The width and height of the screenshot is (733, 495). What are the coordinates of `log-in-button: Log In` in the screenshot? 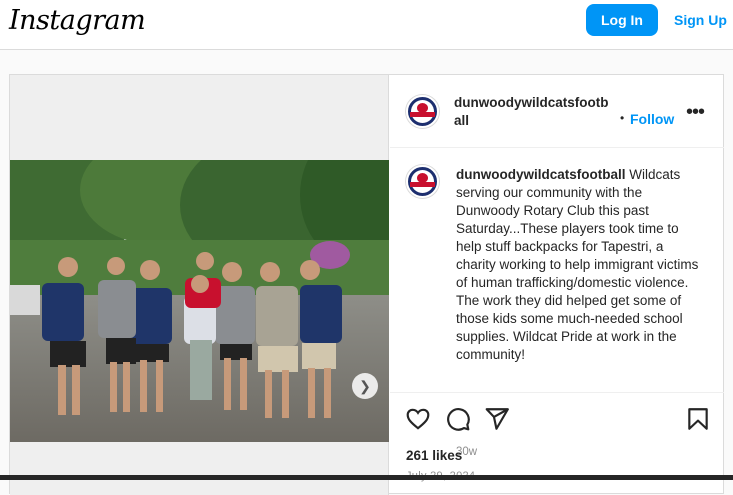 It's located at (622, 20).